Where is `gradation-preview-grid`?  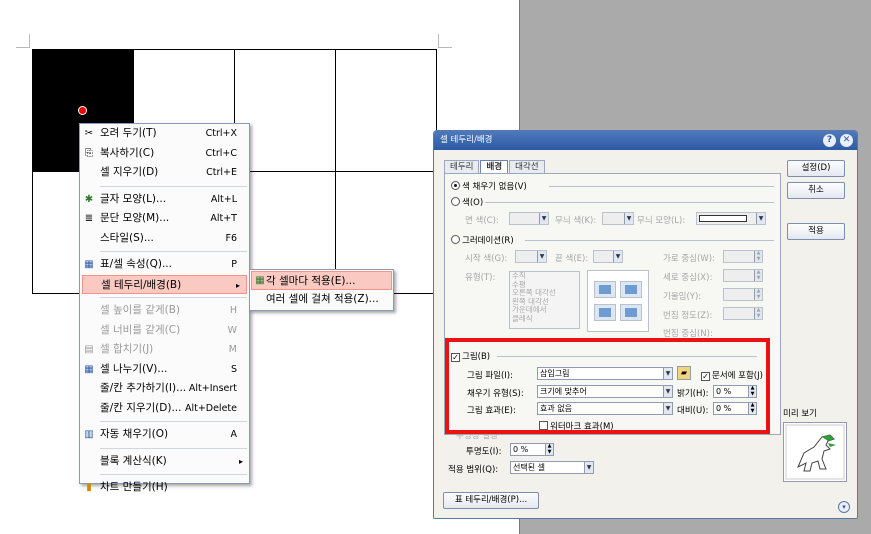 gradation-preview-grid is located at coordinates (618, 301).